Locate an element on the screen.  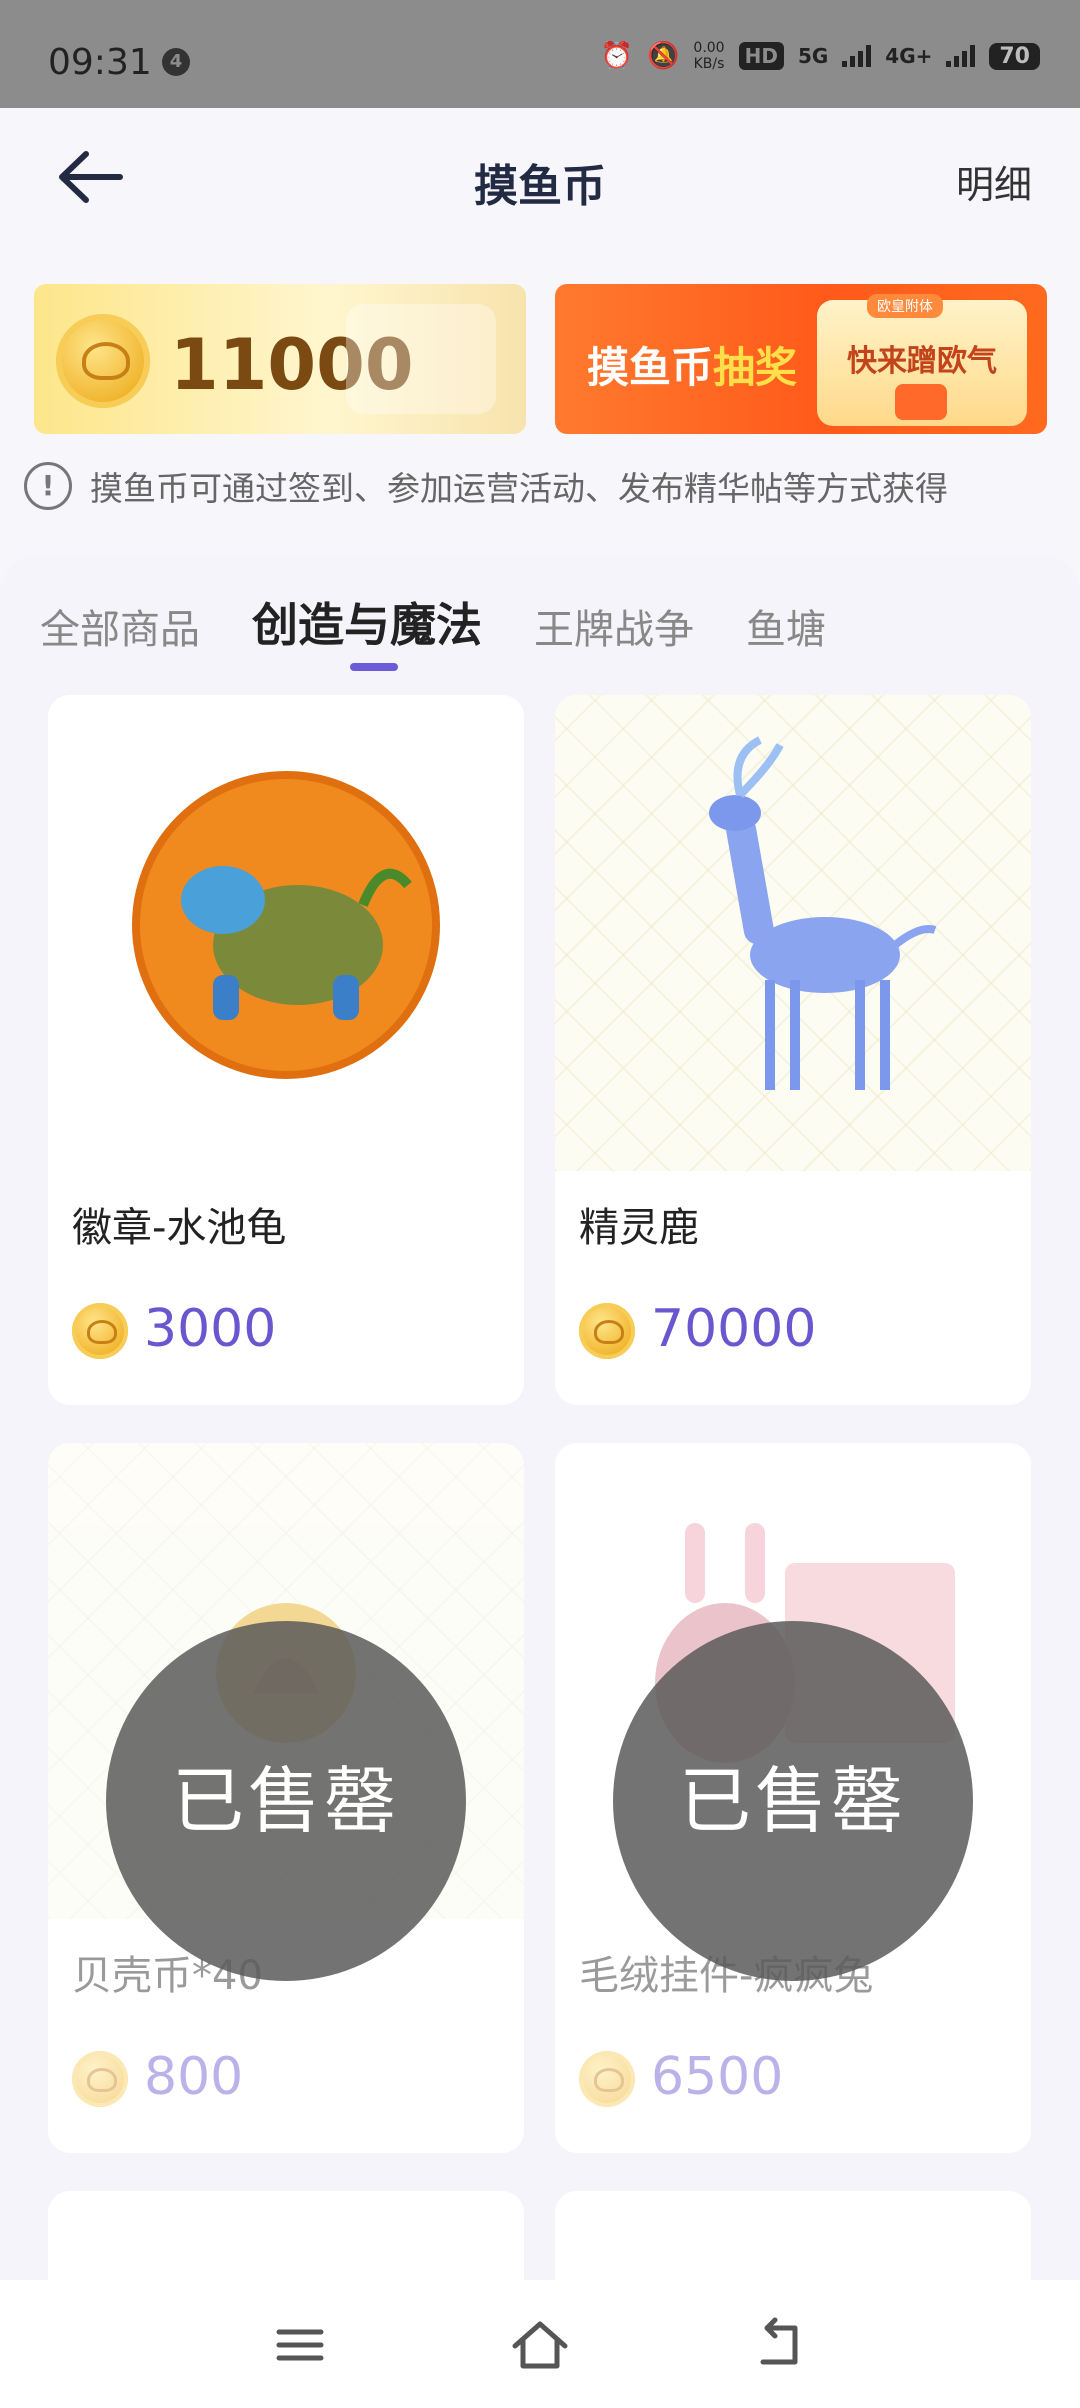
lottery-cta: 欧皇附体 快来蹭欧气 is located at coordinates (922, 360).